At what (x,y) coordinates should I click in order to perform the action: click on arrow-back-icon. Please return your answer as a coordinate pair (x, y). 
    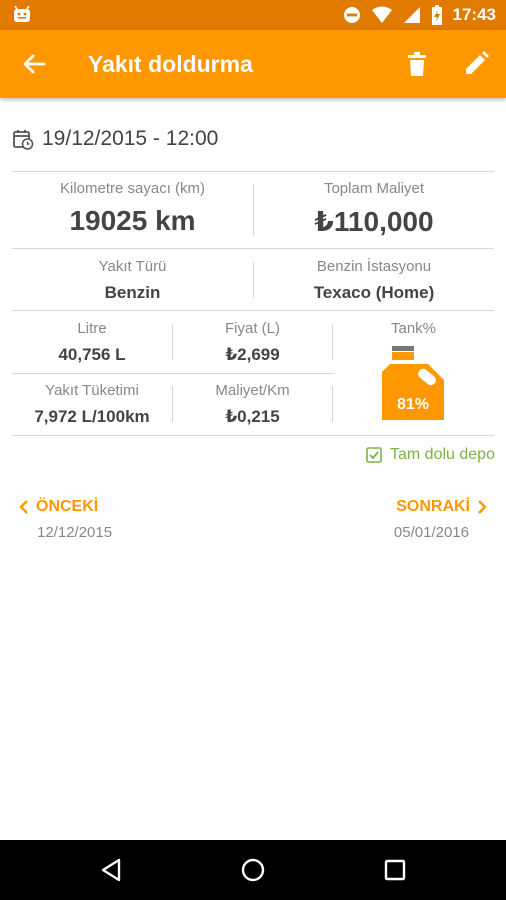
    Looking at the image, I should click on (34, 64).